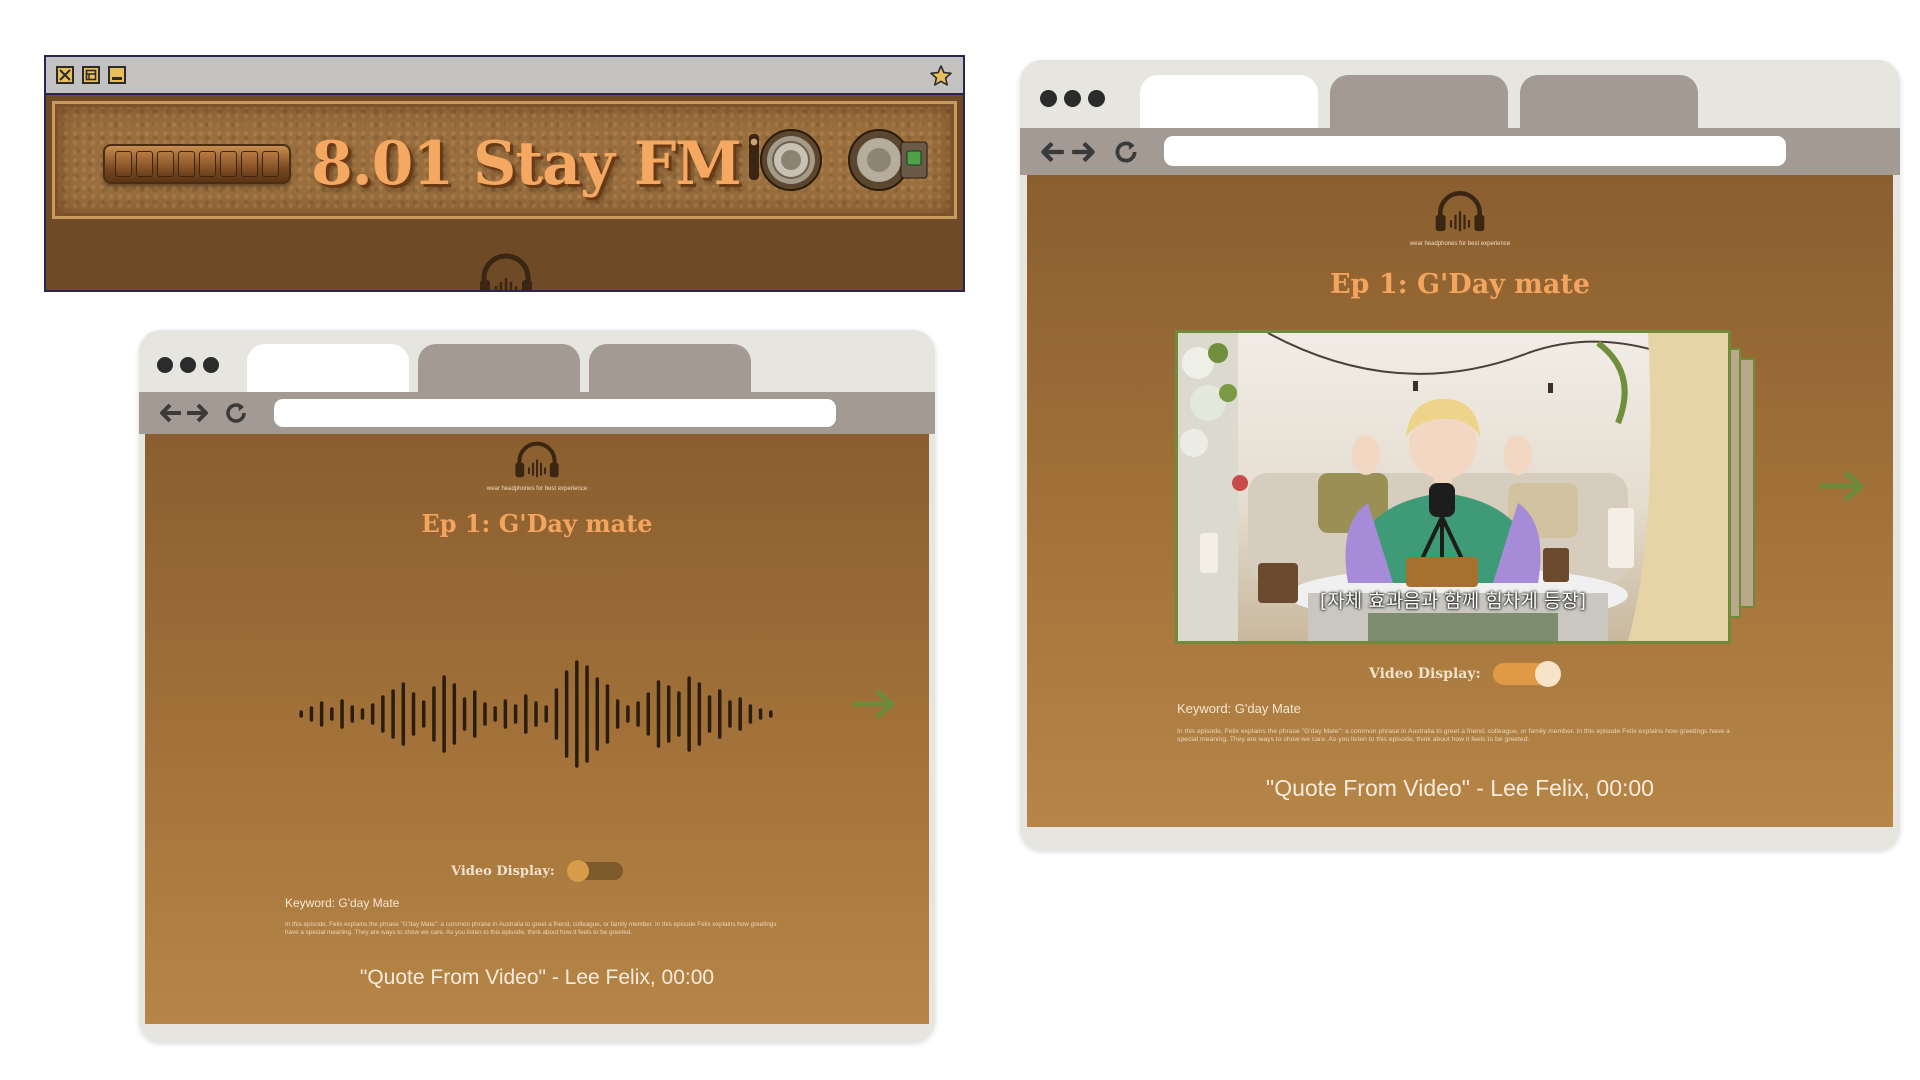  What do you see at coordinates (888, 162) in the screenshot?
I see `volume-knob-icon` at bounding box center [888, 162].